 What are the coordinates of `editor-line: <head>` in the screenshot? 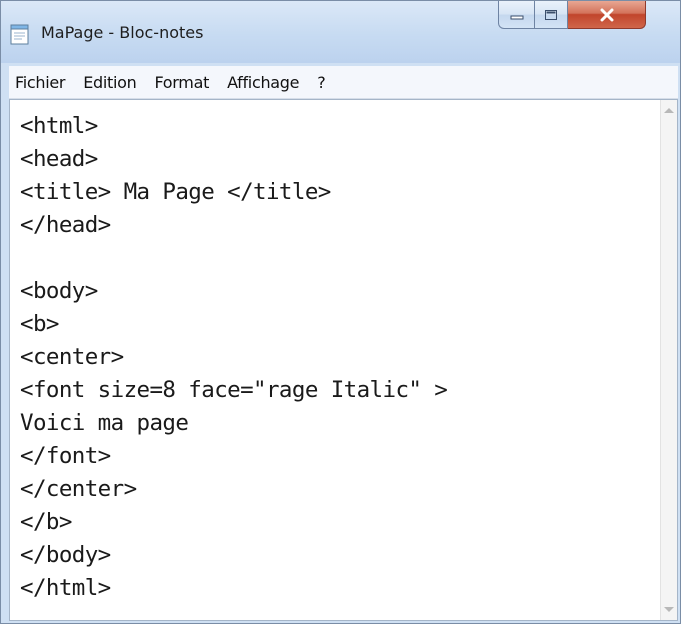 It's located at (59, 159).